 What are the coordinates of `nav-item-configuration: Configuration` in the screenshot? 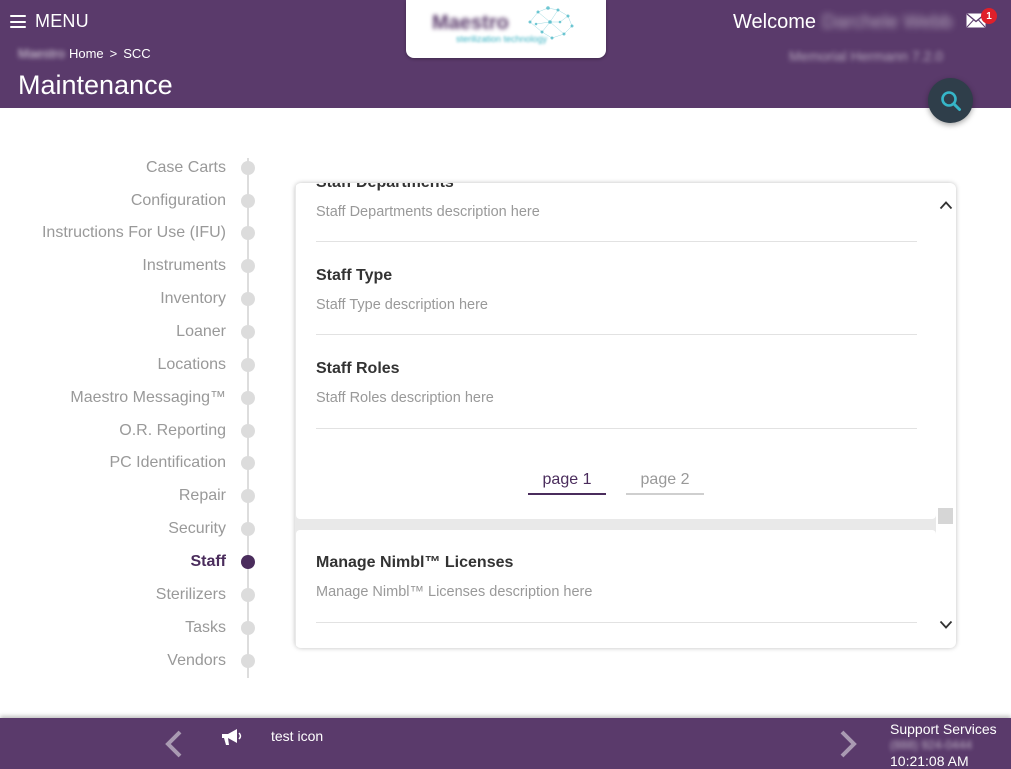 It's located at (130, 201).